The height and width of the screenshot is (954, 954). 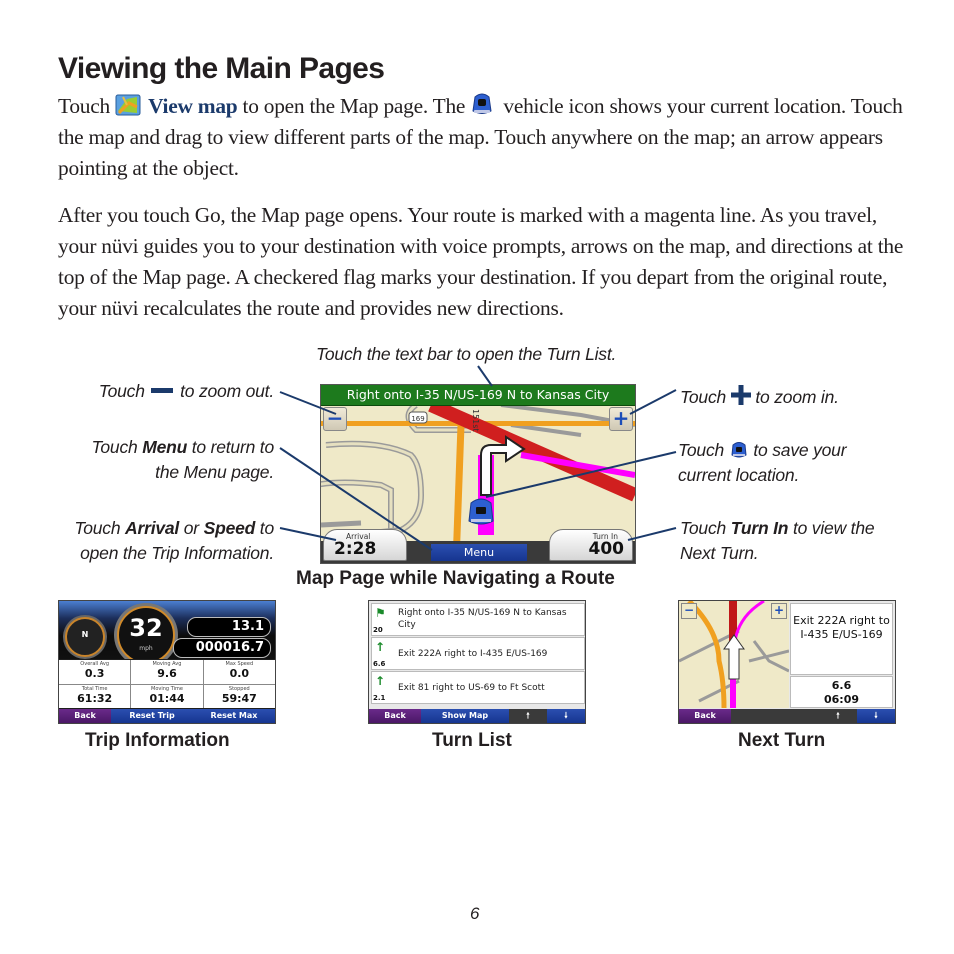 What do you see at coordinates (227, 391) in the screenshot?
I see `callout-zoom-out-post: to zoom out.` at bounding box center [227, 391].